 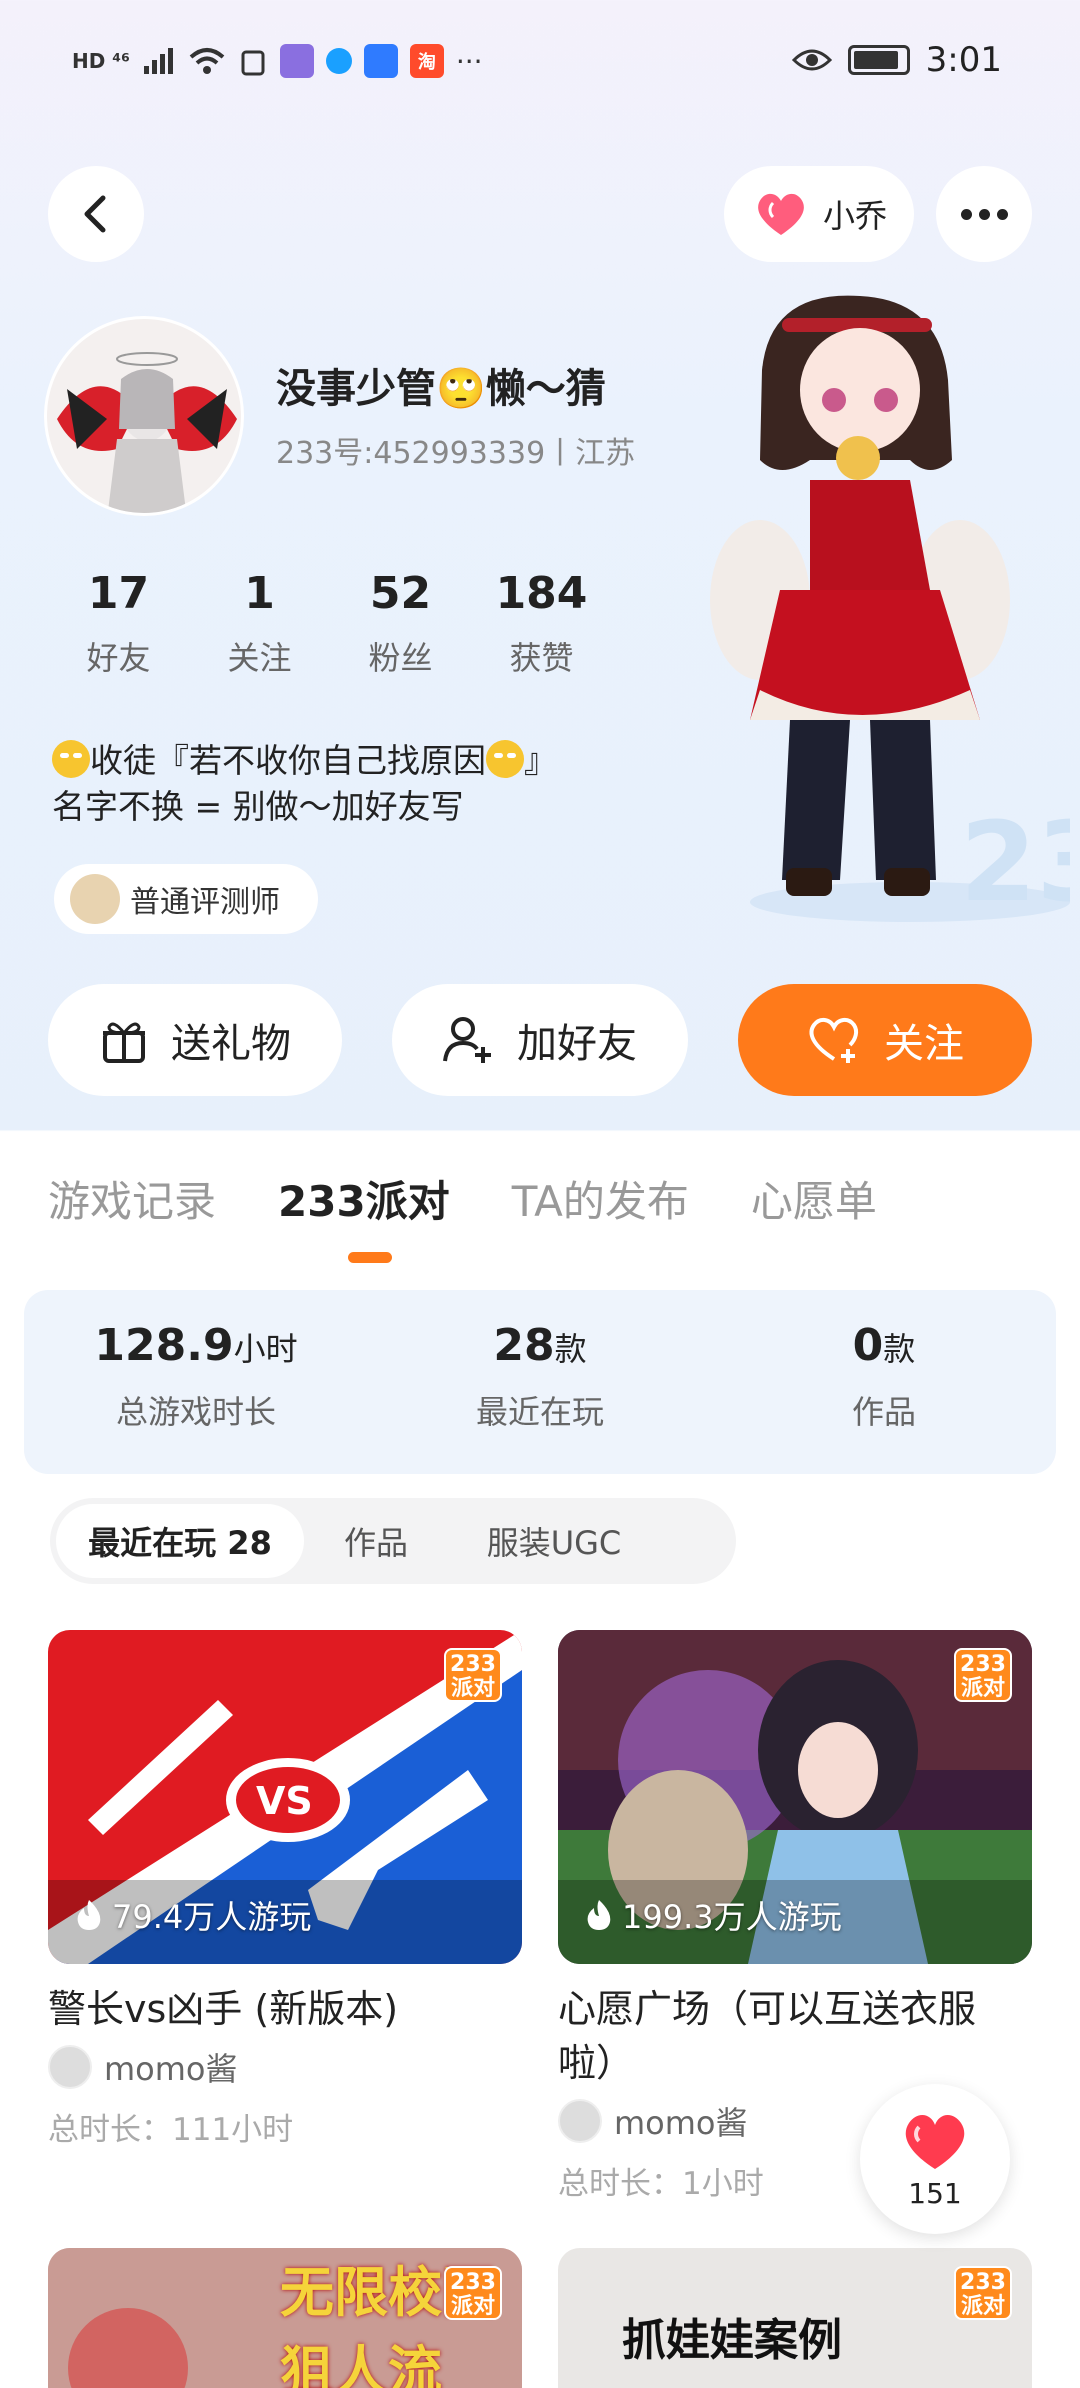 What do you see at coordinates (285, 2067) in the screenshot?
I see `game-author: momo酱` at bounding box center [285, 2067].